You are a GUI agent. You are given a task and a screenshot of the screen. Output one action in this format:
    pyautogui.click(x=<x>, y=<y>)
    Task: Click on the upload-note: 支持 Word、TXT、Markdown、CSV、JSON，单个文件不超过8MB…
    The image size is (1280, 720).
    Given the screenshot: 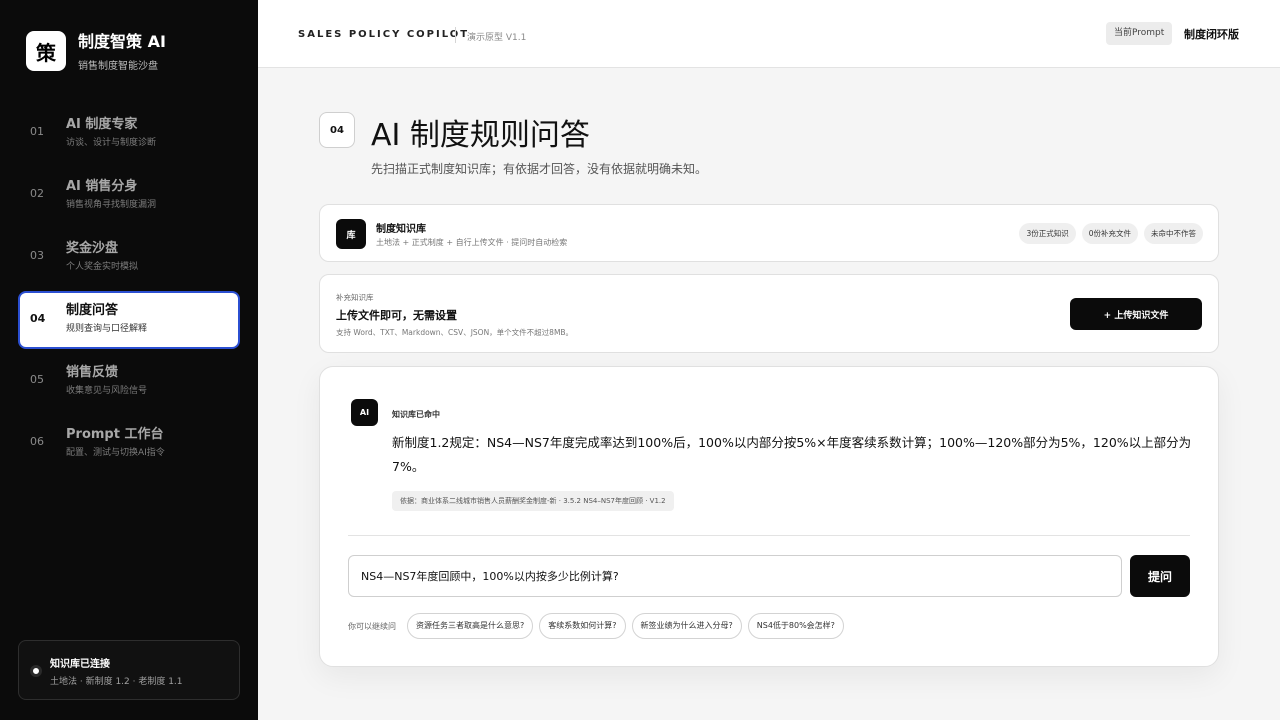 What is the action you would take?
    pyautogui.click(x=455, y=332)
    